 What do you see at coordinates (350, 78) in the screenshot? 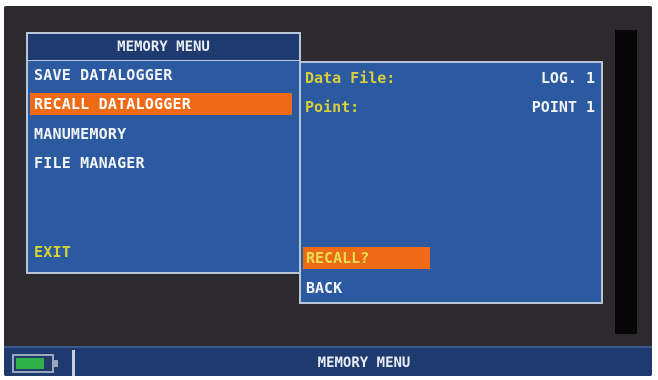
I see `data-file-label: Data File:` at bounding box center [350, 78].